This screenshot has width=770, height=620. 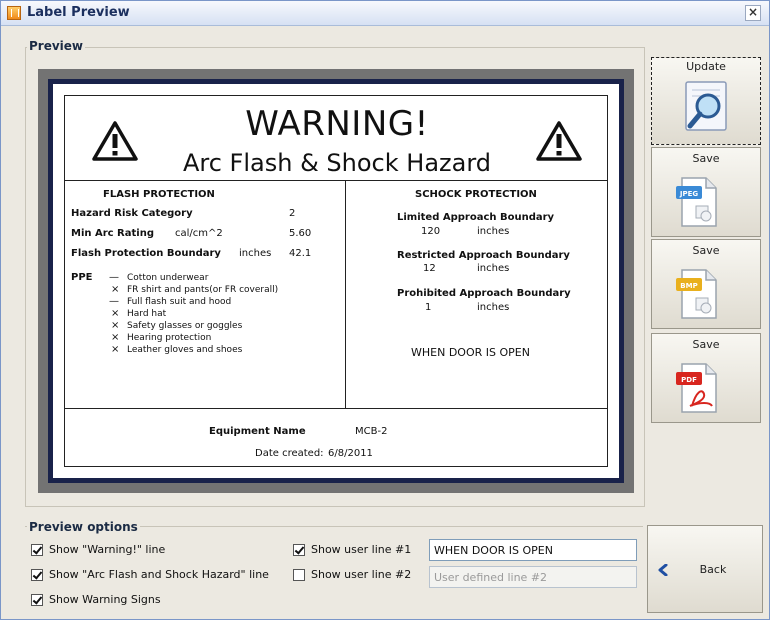 I want to click on save-jpeg-button: Save JPEG, so click(x=706, y=192).